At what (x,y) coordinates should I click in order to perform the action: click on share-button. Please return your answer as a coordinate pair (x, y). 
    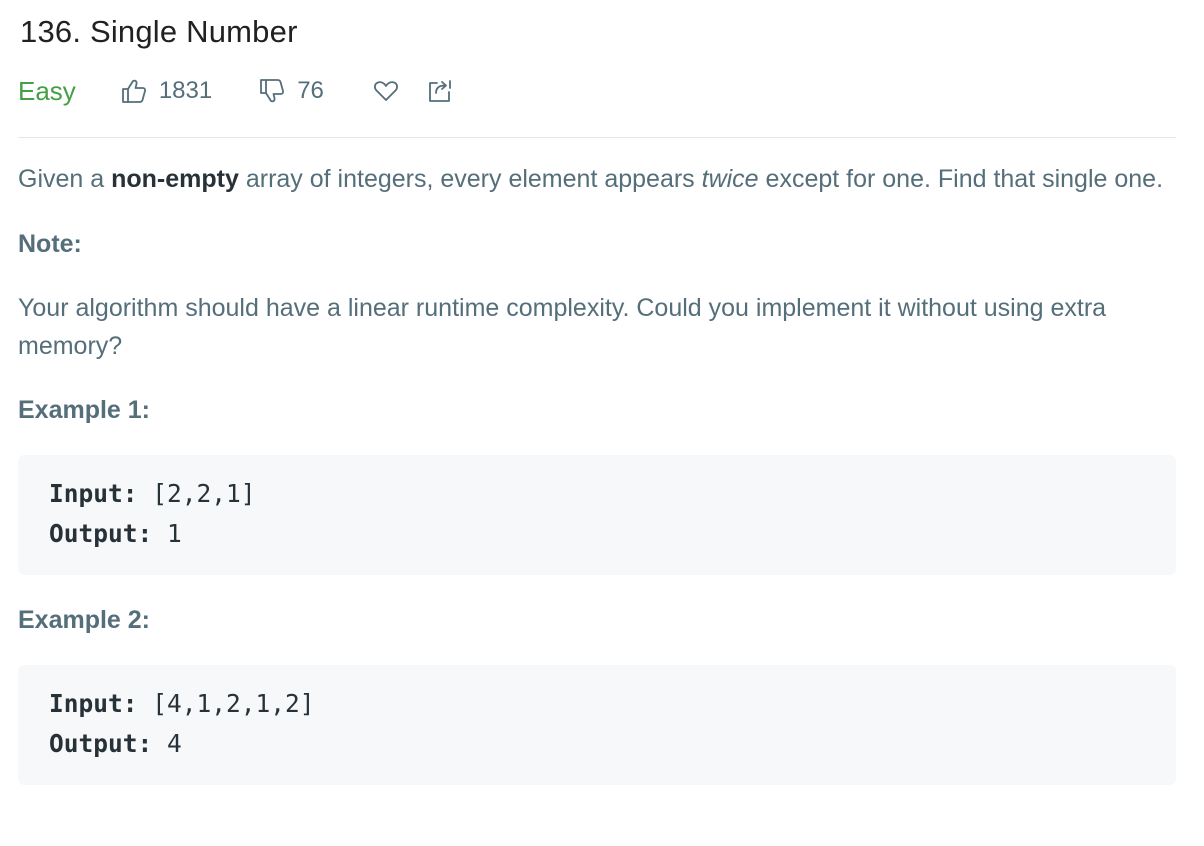
    Looking at the image, I should click on (440, 91).